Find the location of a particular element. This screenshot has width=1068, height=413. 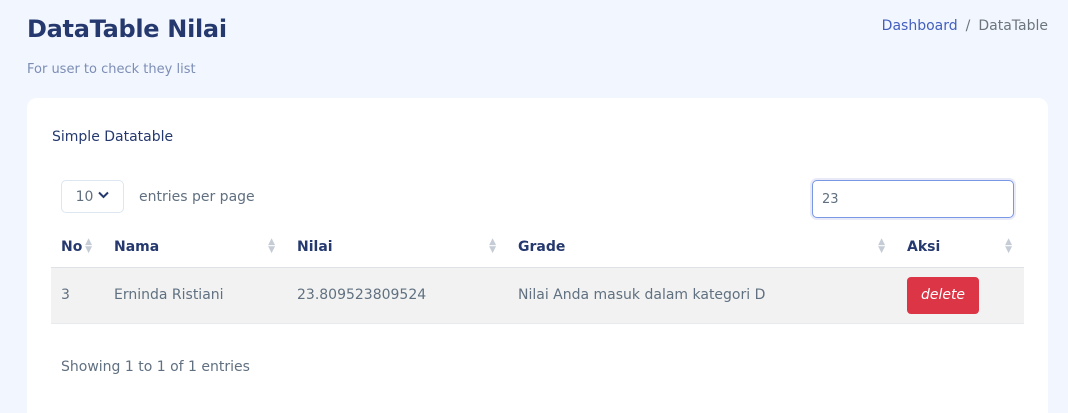

column-header-aksi: Aksi ▲ ▼ is located at coordinates (960, 247).